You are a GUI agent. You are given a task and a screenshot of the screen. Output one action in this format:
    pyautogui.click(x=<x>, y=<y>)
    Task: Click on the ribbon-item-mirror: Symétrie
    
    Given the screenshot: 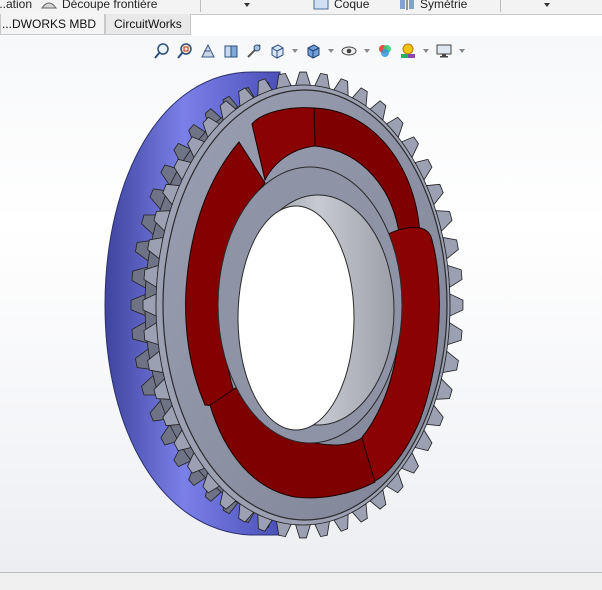 What is the action you would take?
    pyautogui.click(x=432, y=6)
    